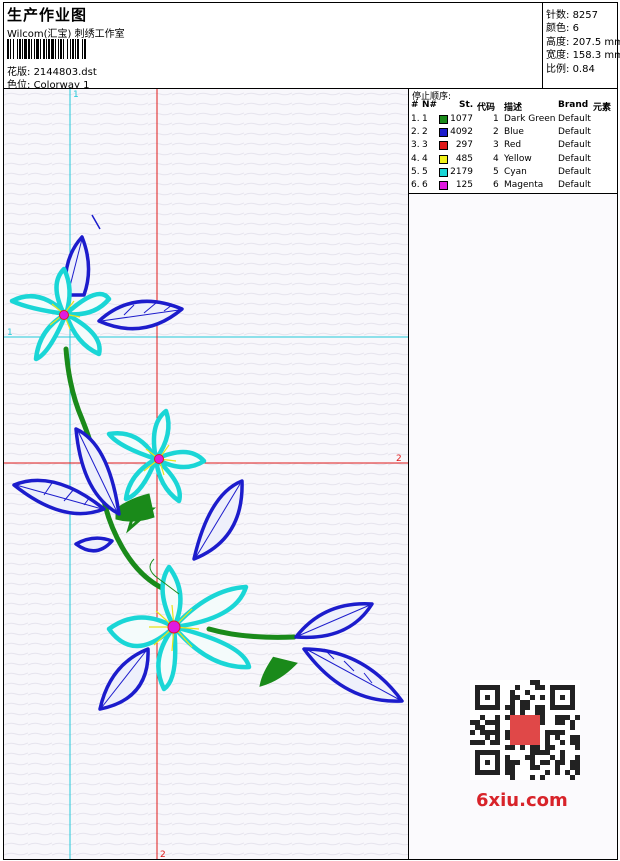  I want to click on qr-code-icon, so click(525, 730).